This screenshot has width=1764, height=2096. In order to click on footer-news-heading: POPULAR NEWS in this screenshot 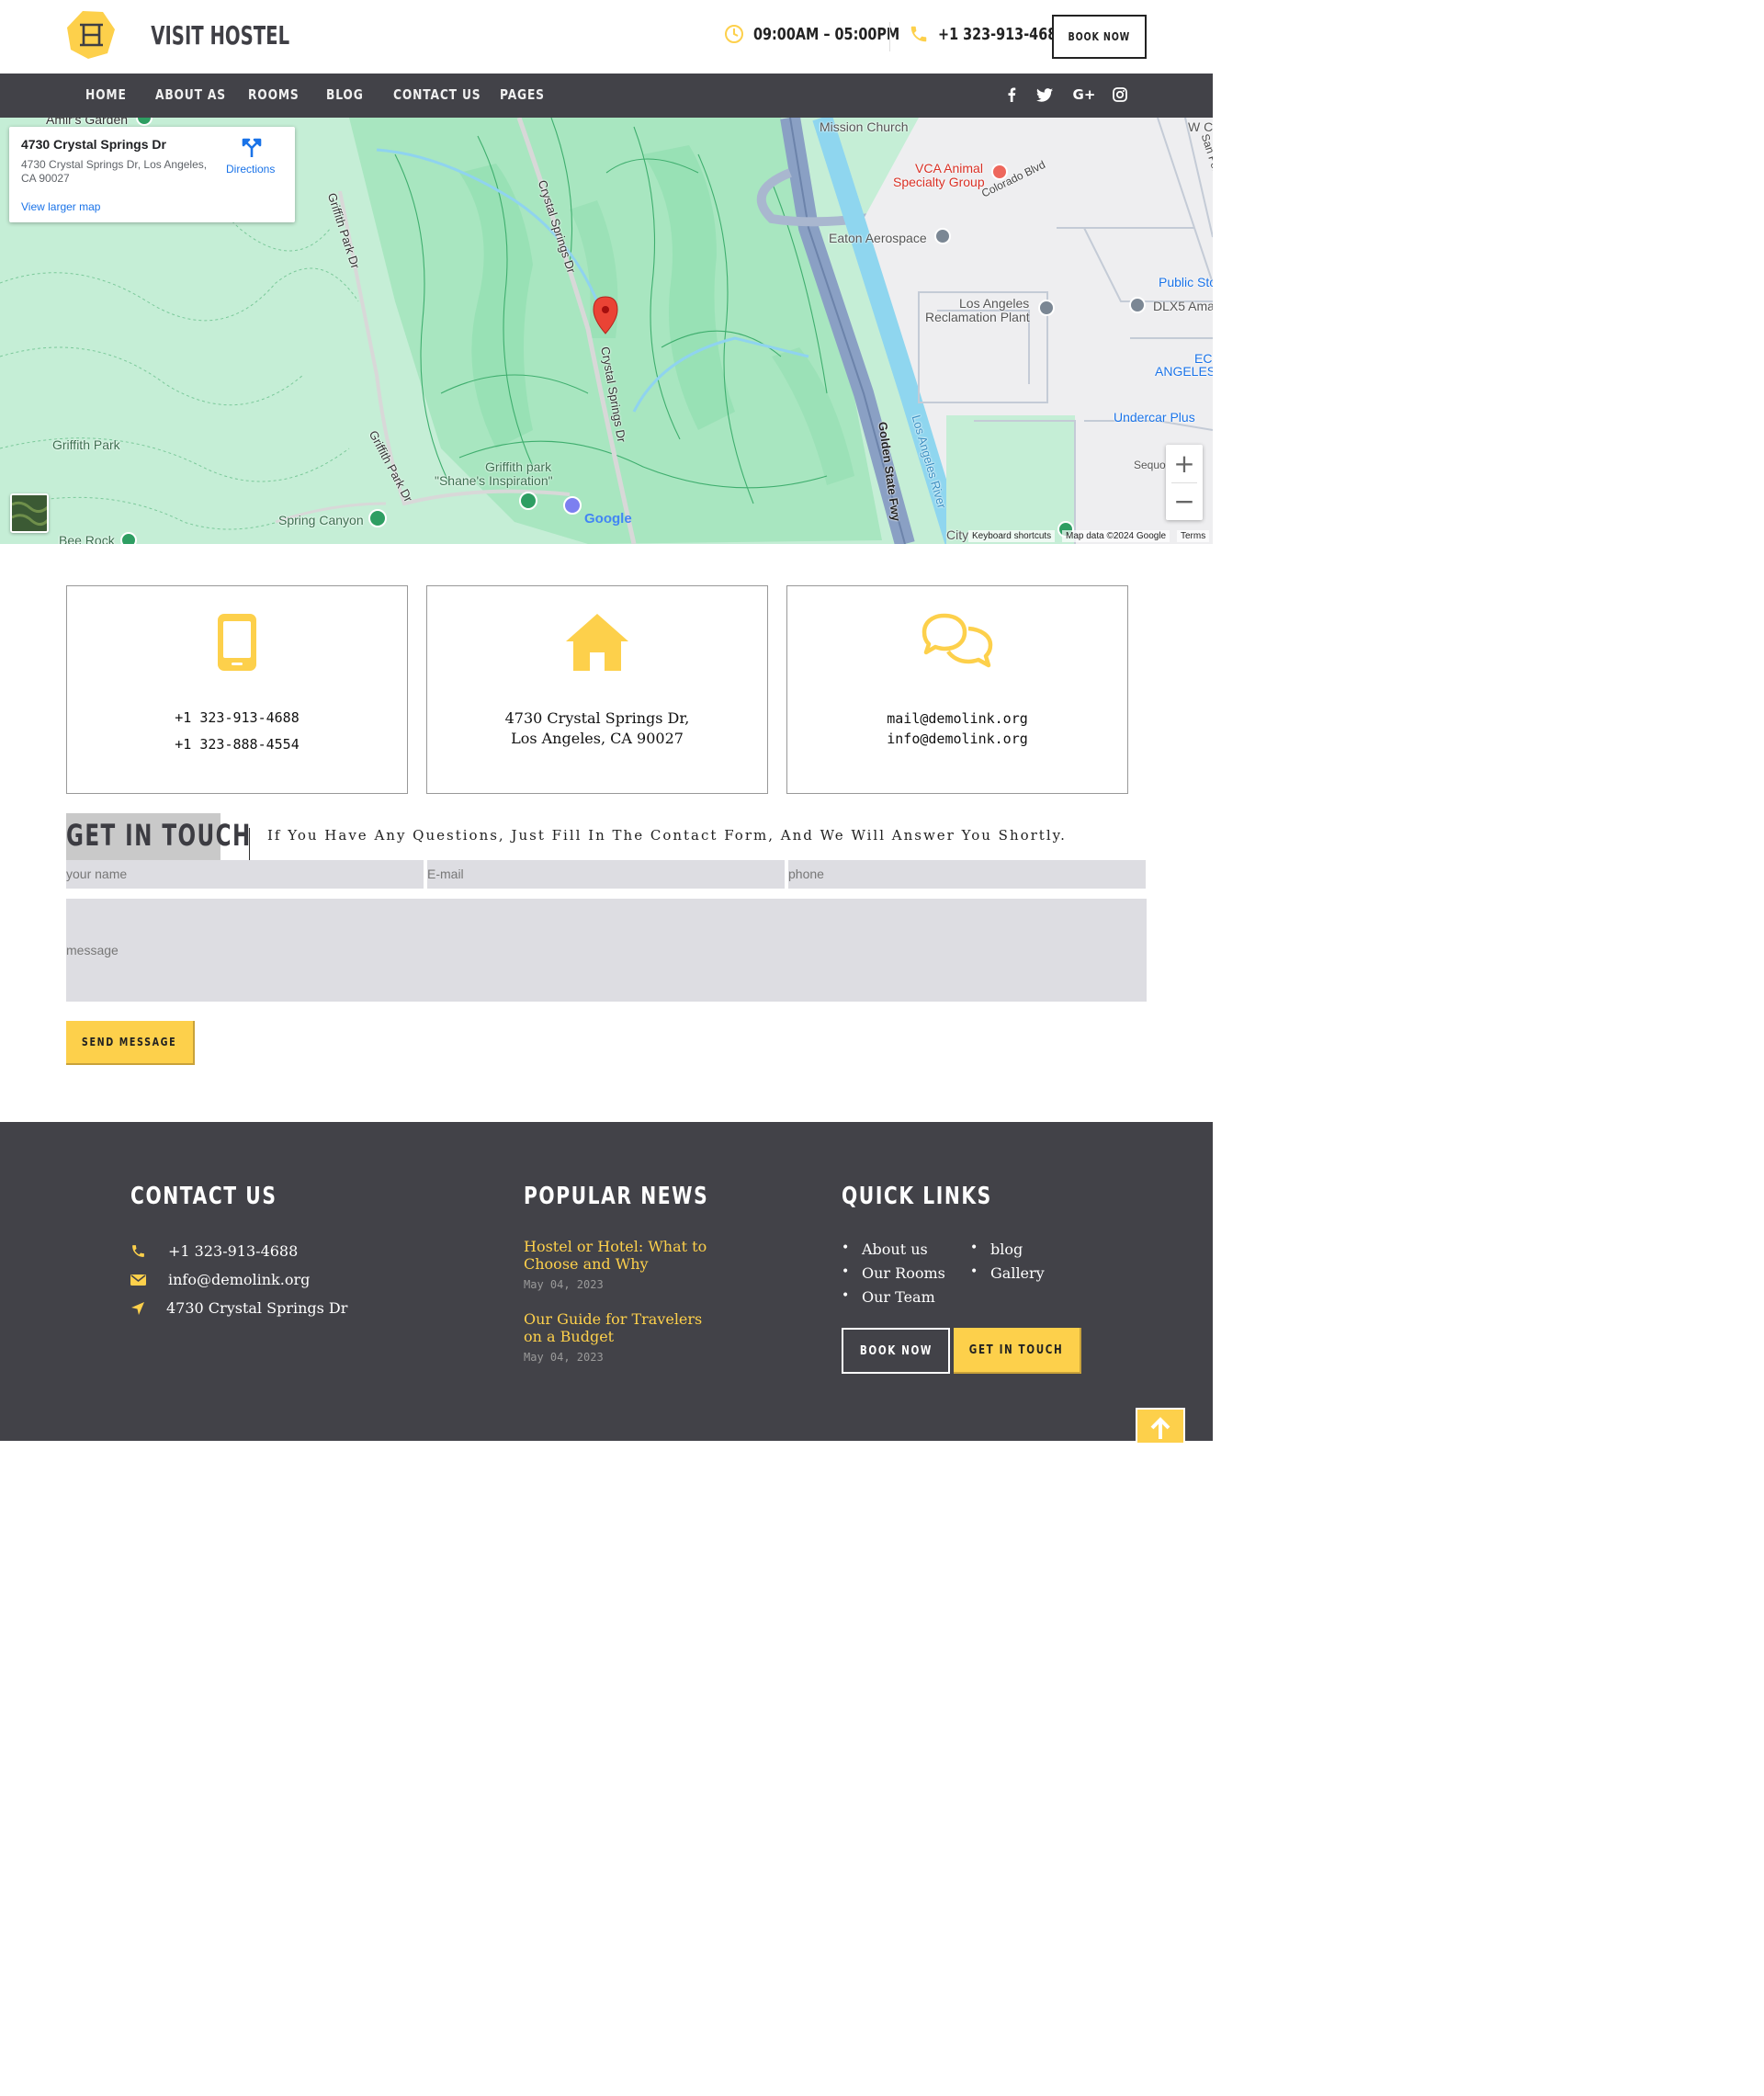, I will do `click(617, 1196)`.